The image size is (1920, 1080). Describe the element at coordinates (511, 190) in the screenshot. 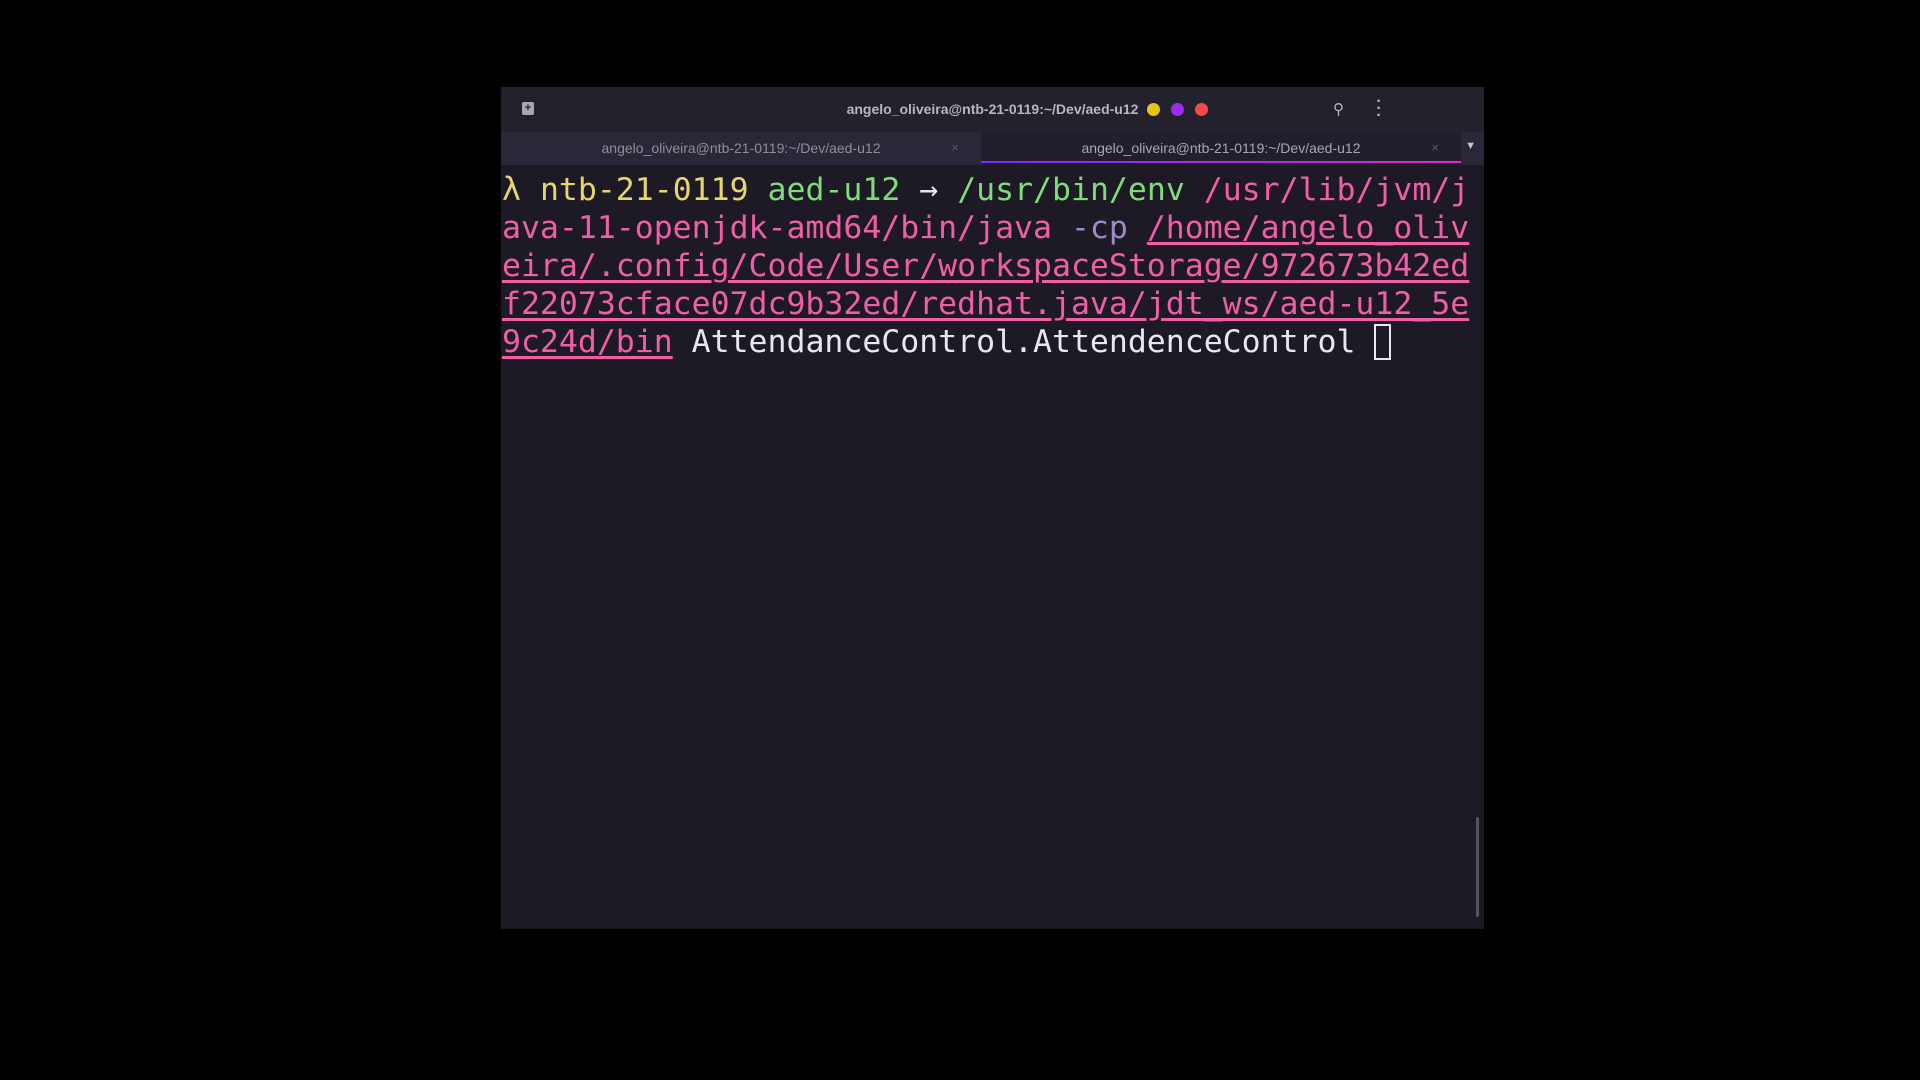

I see `prompt-symbol: λ` at that location.